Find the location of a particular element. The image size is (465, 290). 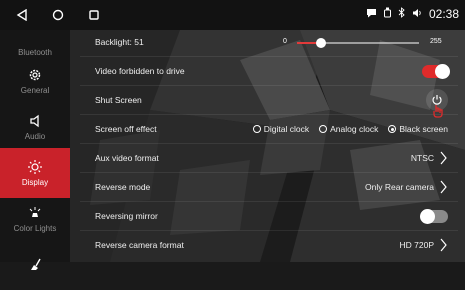

reversing-mirror-row: Reversing mirror is located at coordinates (269, 216).